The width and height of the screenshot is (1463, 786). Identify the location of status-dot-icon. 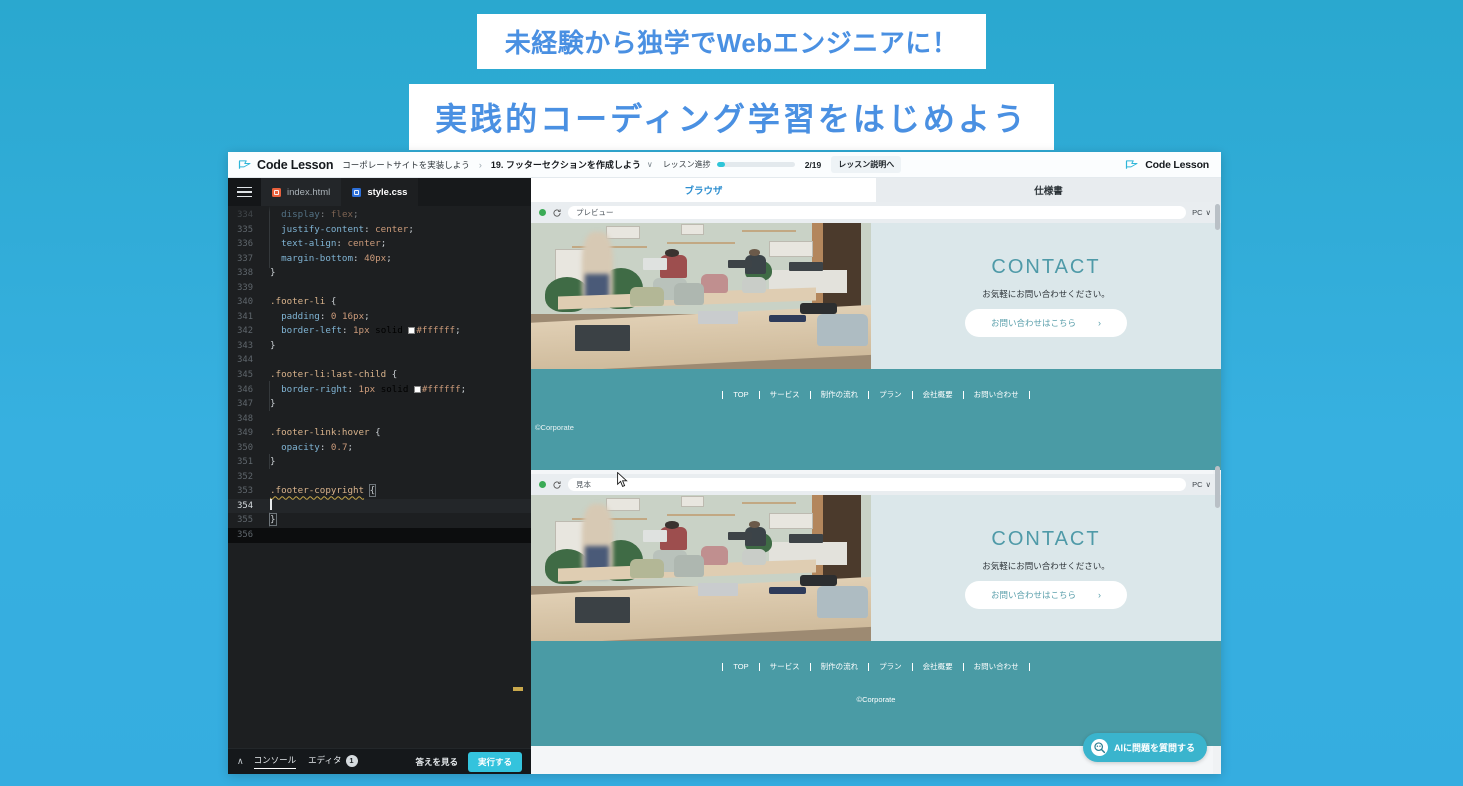
(542, 212).